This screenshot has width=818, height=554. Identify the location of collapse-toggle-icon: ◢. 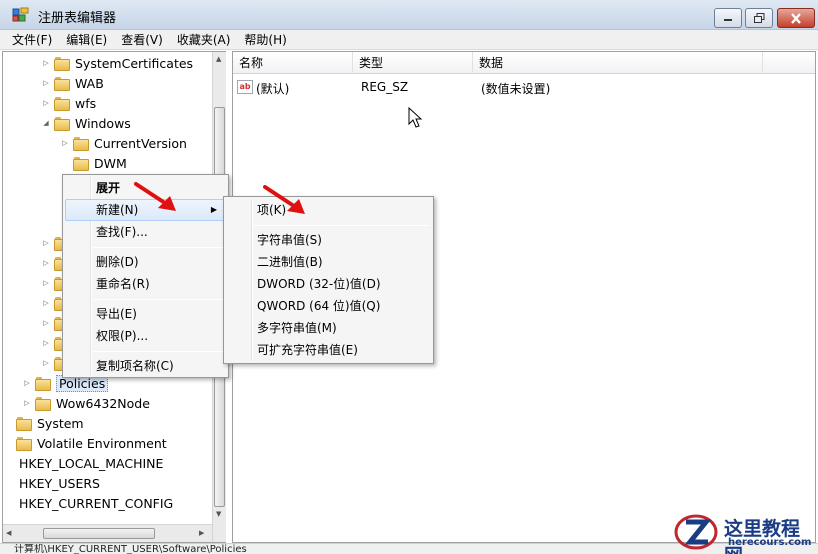
(46, 123).